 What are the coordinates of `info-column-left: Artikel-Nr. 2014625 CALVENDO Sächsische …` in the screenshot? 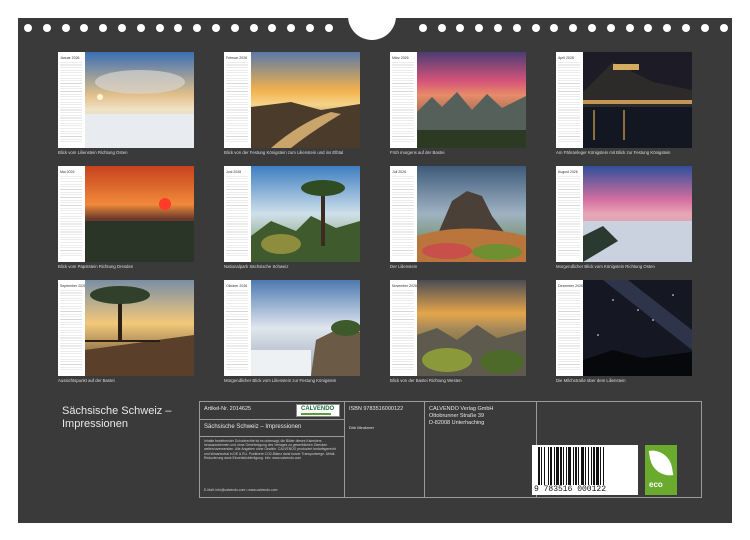 It's located at (272, 449).